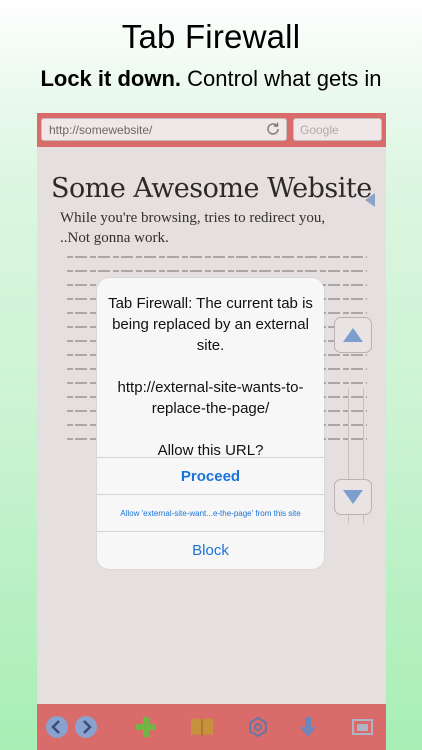  I want to click on bookmarks-icon, so click(202, 727).